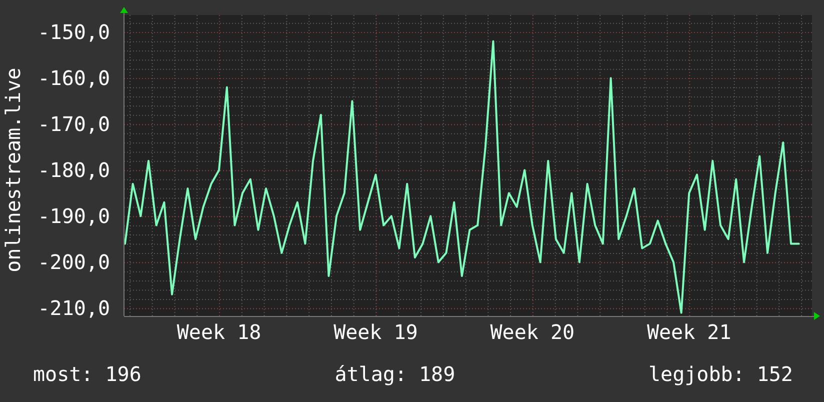 This screenshot has height=402, width=824. What do you see at coordinates (532, 332) in the screenshot?
I see `x-tick-label: Week 20` at bounding box center [532, 332].